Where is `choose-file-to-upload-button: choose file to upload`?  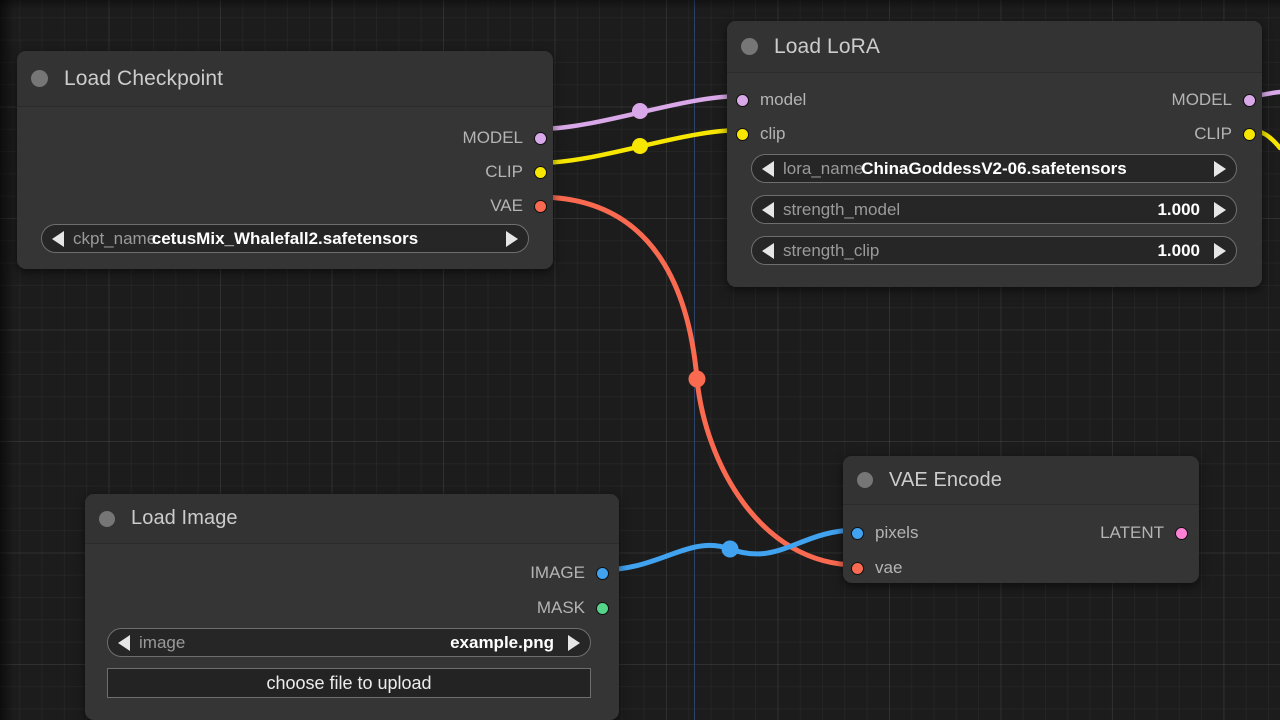 choose-file-to-upload-button: choose file to upload is located at coordinates (349, 683).